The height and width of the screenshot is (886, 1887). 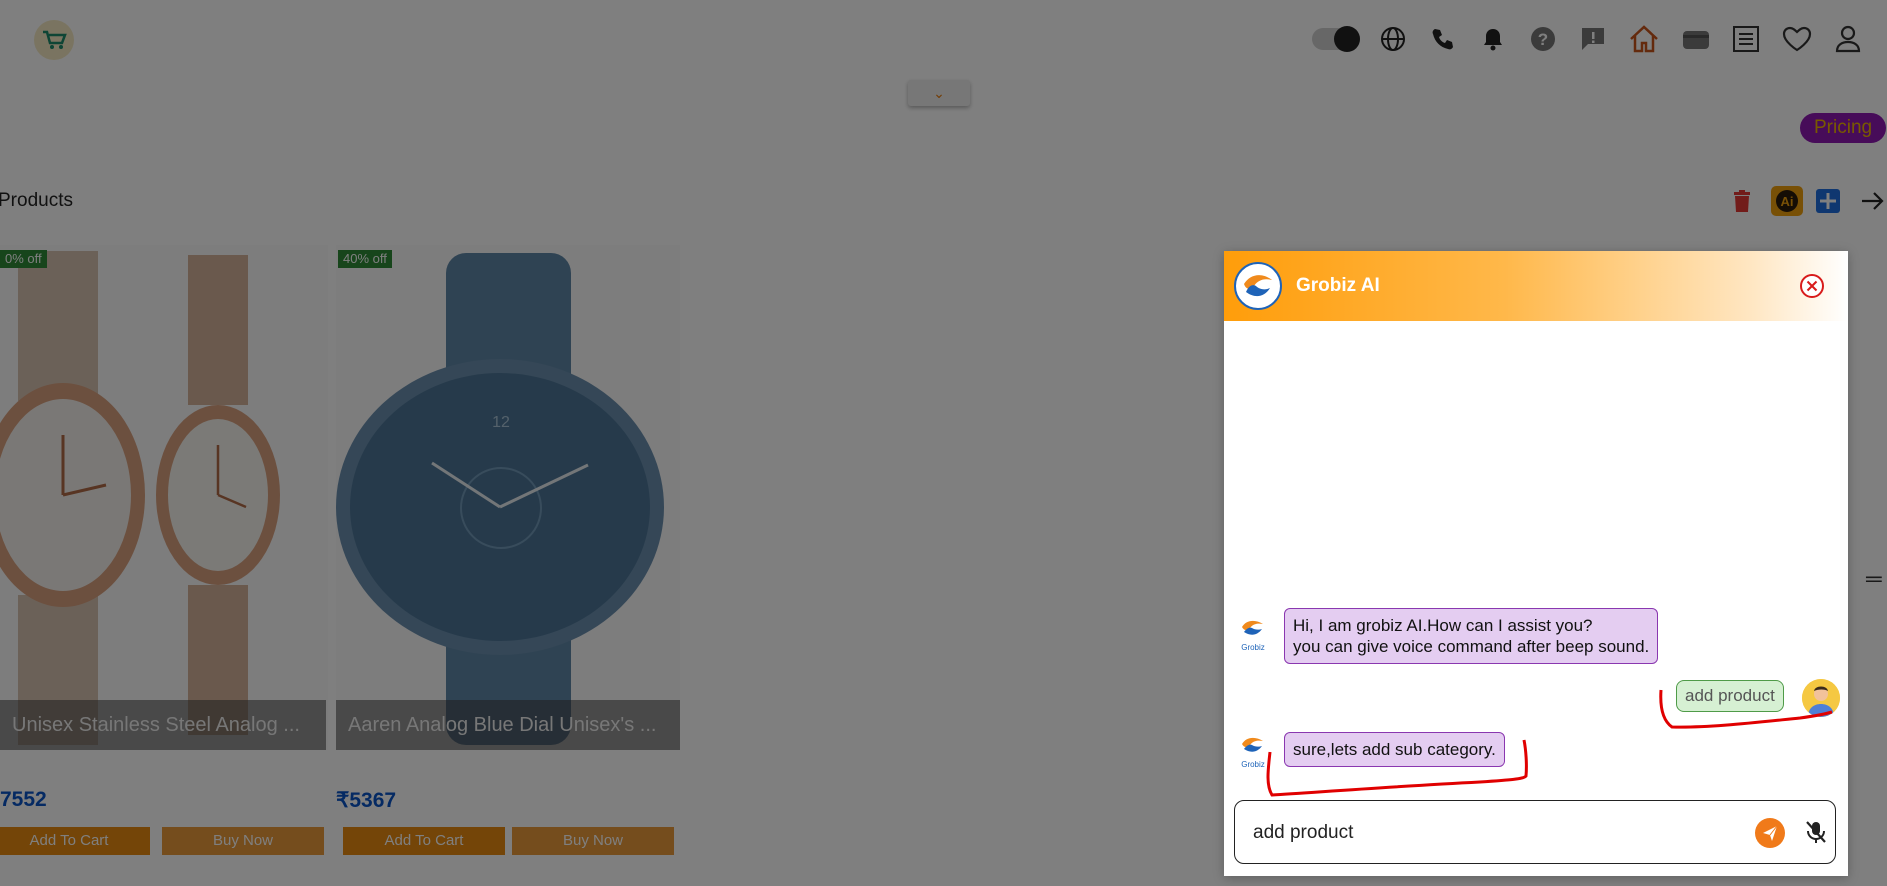 I want to click on user-avatar, so click(x=1821, y=698).